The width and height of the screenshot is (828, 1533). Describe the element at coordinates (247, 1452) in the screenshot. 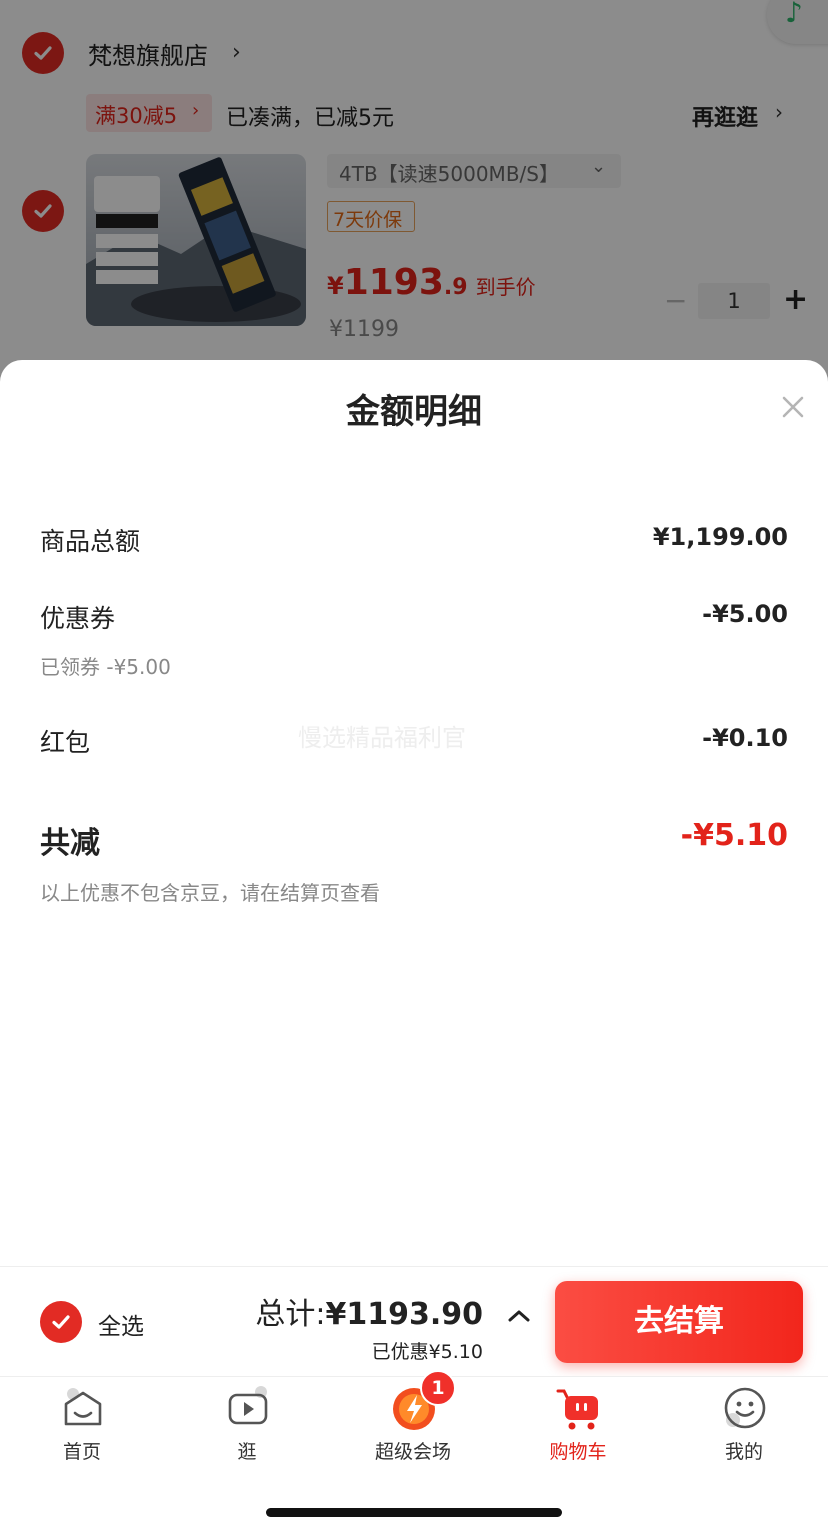

I see `tab-explore-label: 逛` at that location.